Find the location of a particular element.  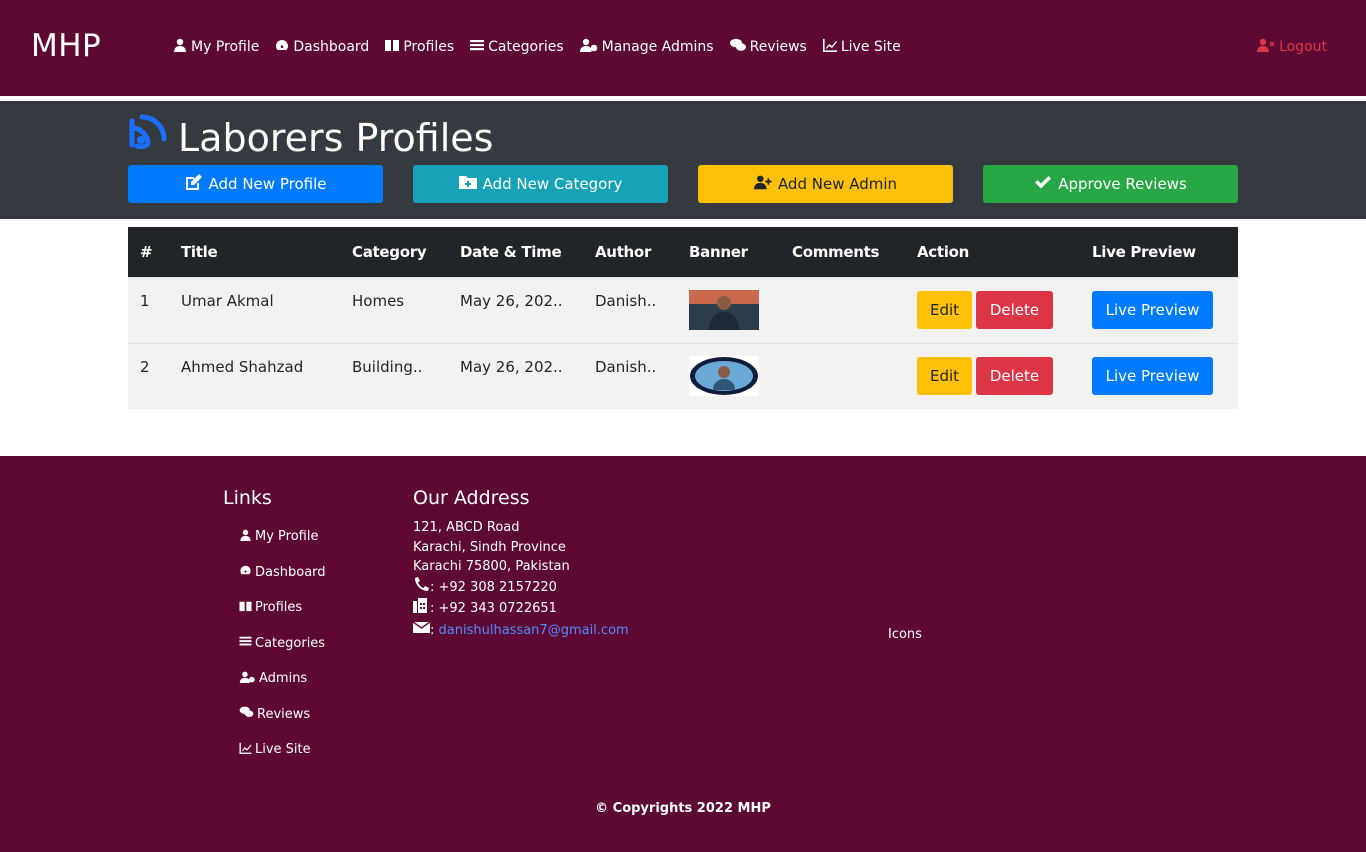

add-new-profile-button: Add New Profile is located at coordinates (255, 184).